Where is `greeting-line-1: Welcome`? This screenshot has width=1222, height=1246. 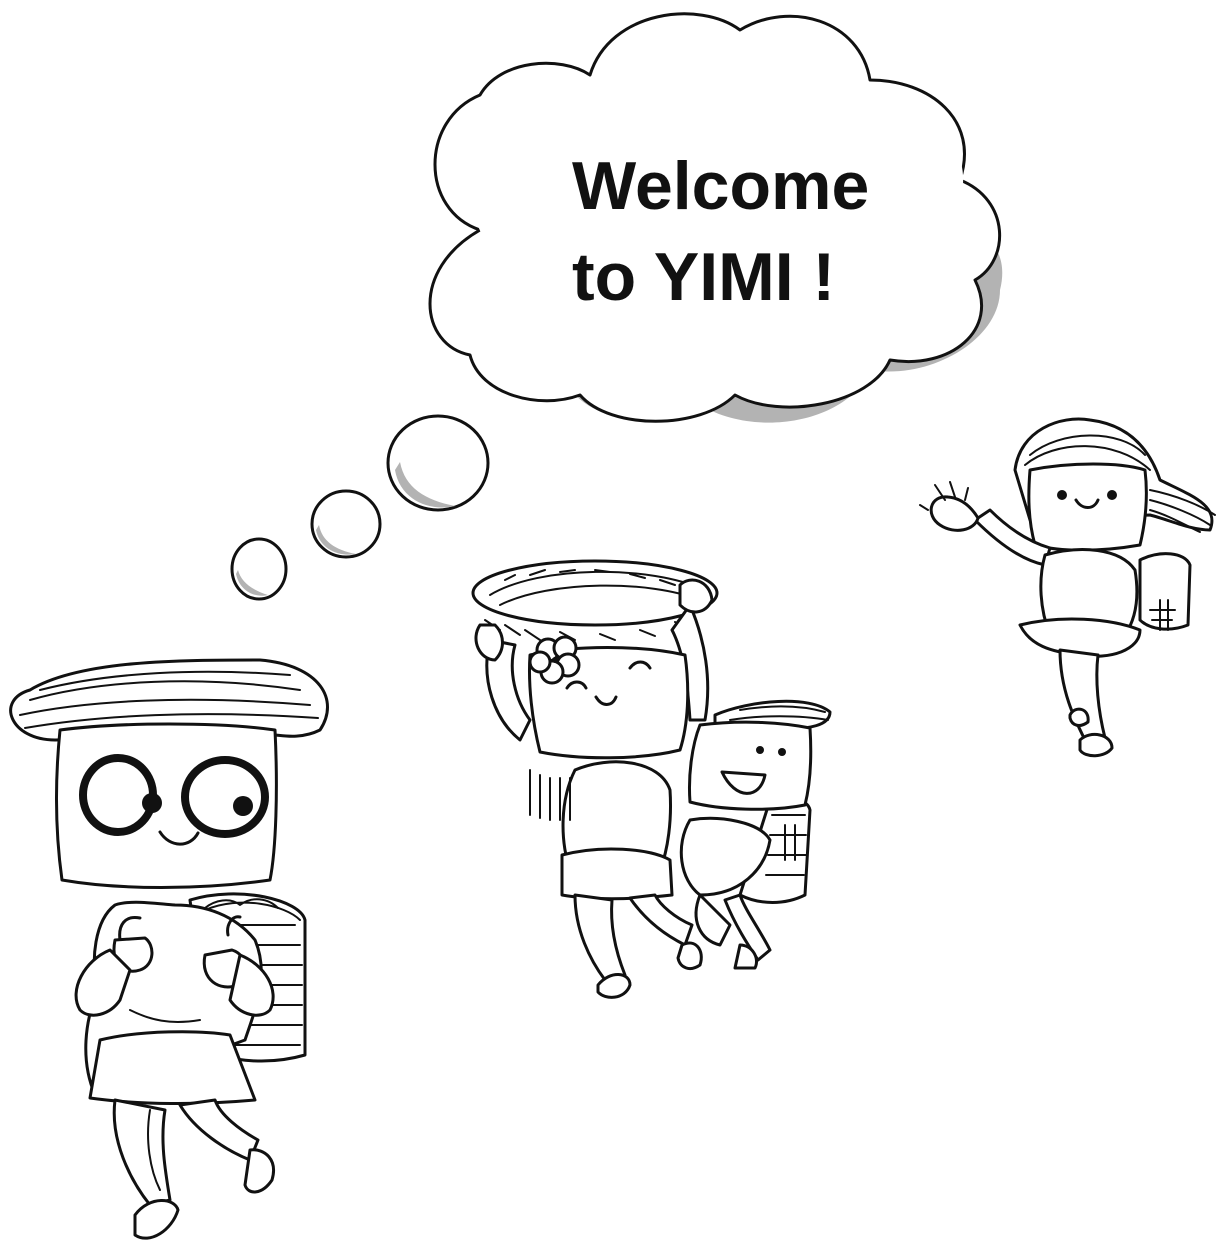
greeting-line-1: Welcome is located at coordinates (720, 186).